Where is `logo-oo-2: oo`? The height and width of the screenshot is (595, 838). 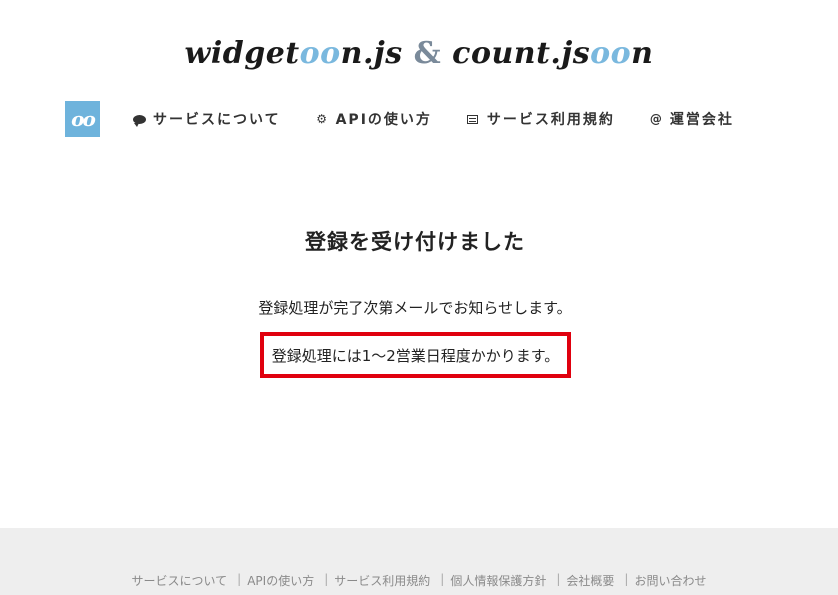 logo-oo-2: oo is located at coordinates (611, 53).